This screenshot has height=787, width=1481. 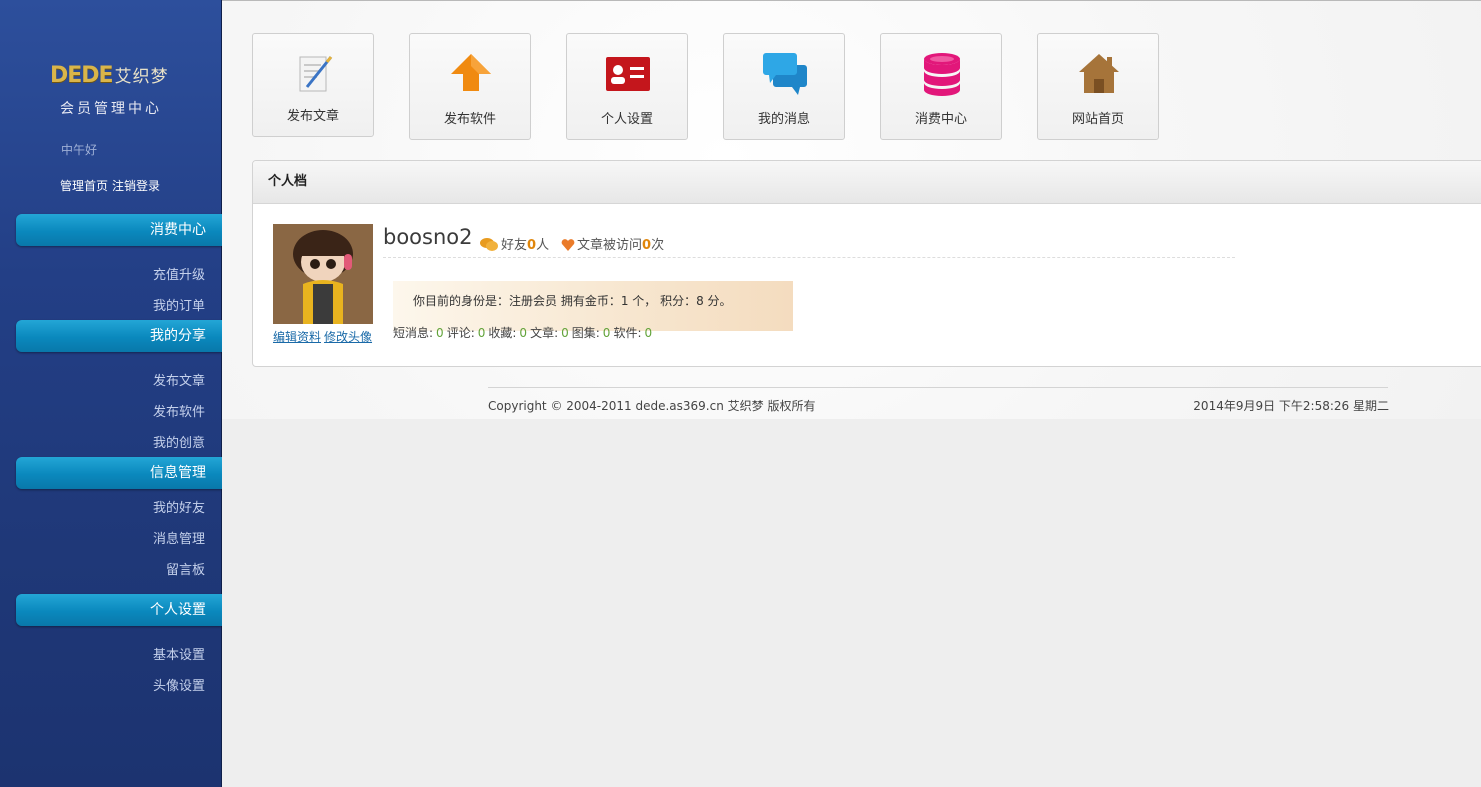 I want to click on avatar, so click(x=323, y=274).